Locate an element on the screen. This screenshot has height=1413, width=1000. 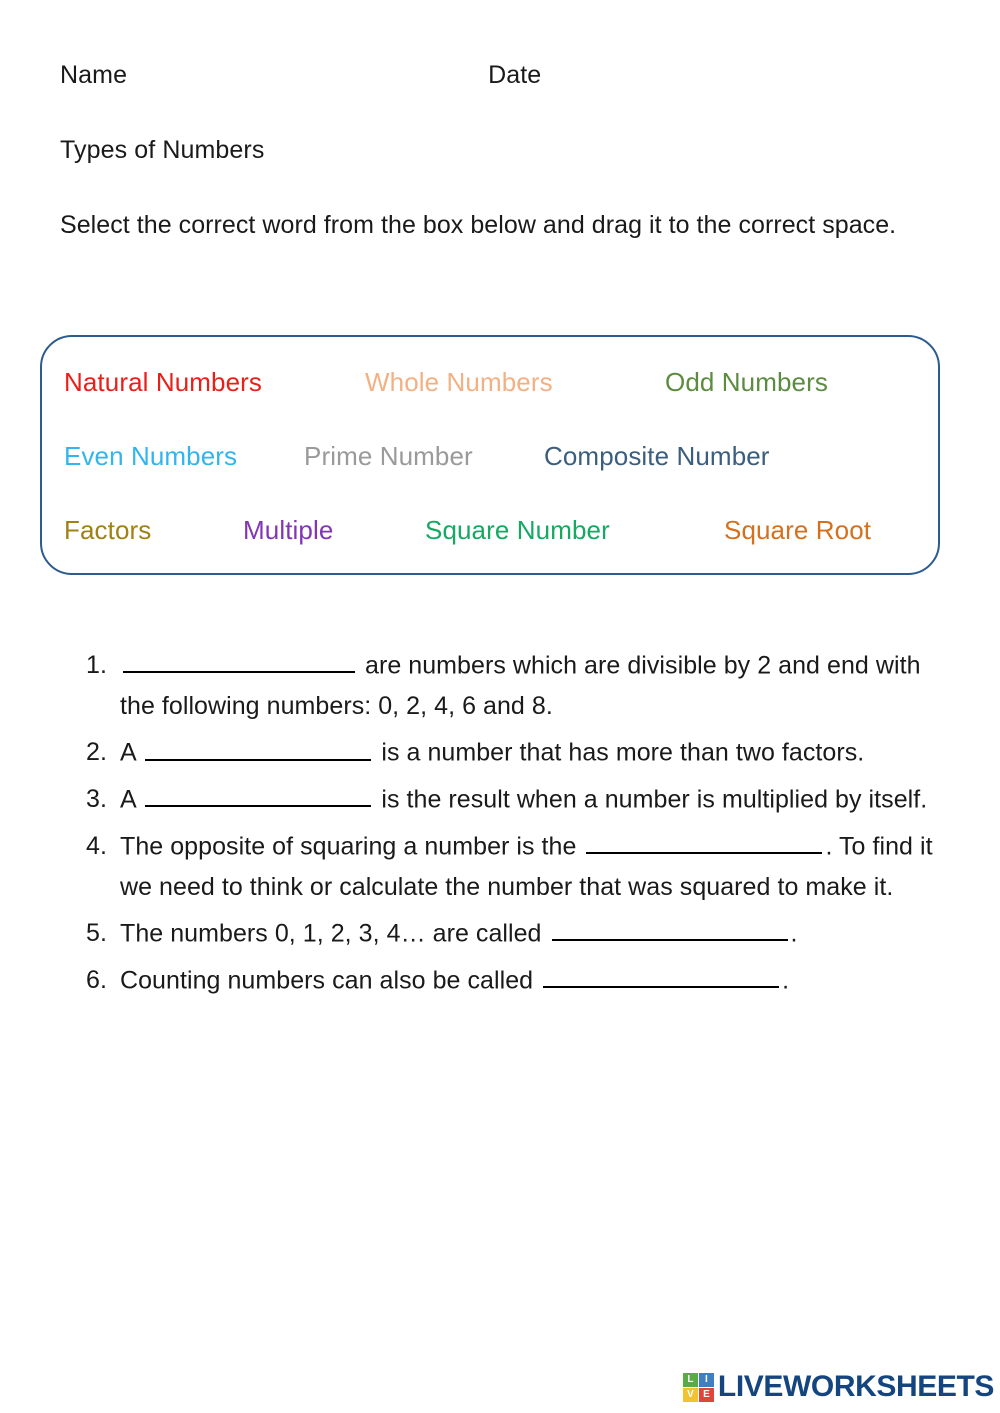
logo-tile-e-icon: E is located at coordinates (706, 1394).